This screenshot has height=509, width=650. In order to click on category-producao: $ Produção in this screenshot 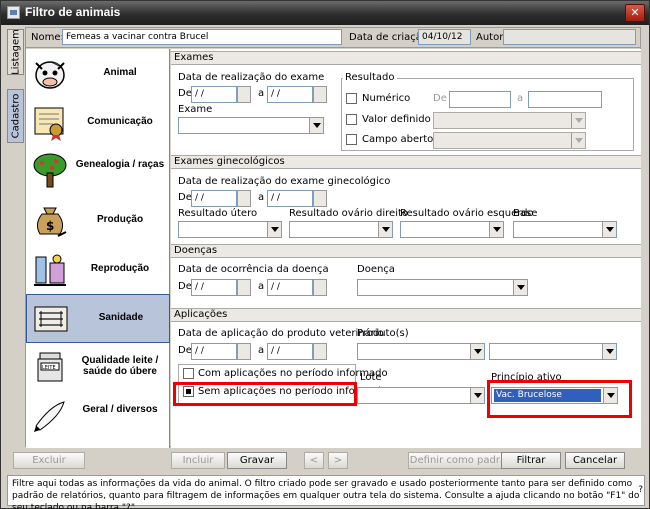, I will do `click(98, 220)`.